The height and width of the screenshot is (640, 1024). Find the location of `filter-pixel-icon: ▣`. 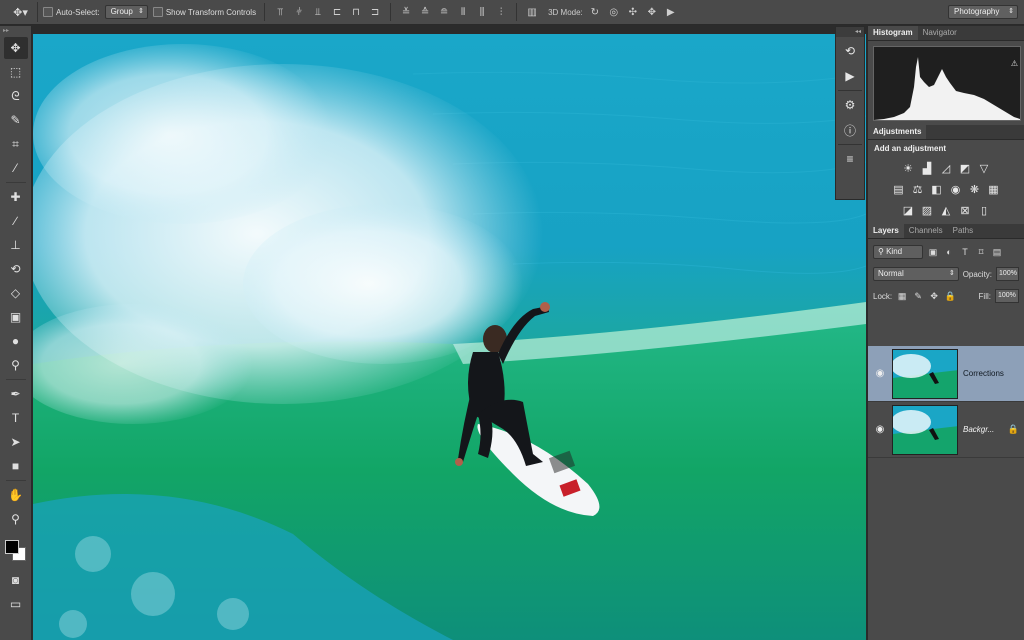

filter-pixel-icon: ▣ is located at coordinates (933, 252).